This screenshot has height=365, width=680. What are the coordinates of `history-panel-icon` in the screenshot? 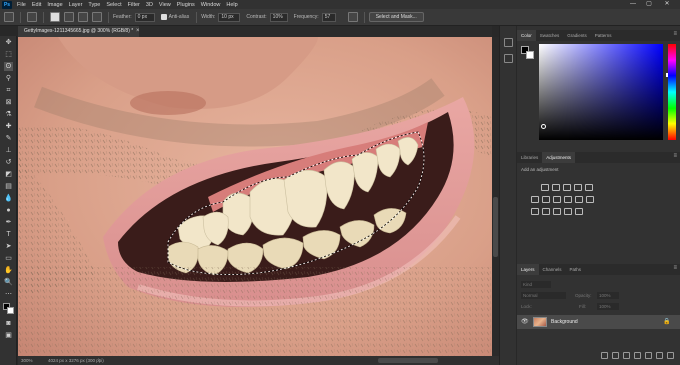 It's located at (508, 42).